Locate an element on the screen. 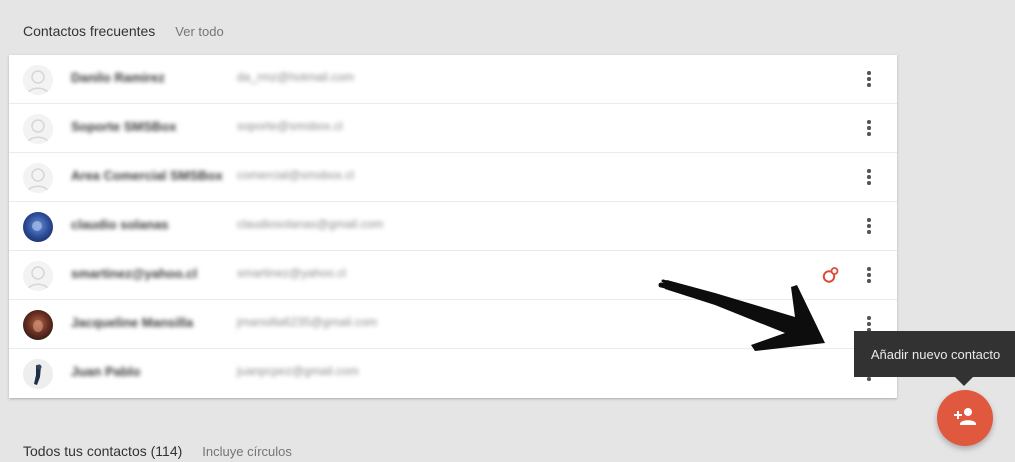  annotation-arrow-icon is located at coordinates (741, 315).